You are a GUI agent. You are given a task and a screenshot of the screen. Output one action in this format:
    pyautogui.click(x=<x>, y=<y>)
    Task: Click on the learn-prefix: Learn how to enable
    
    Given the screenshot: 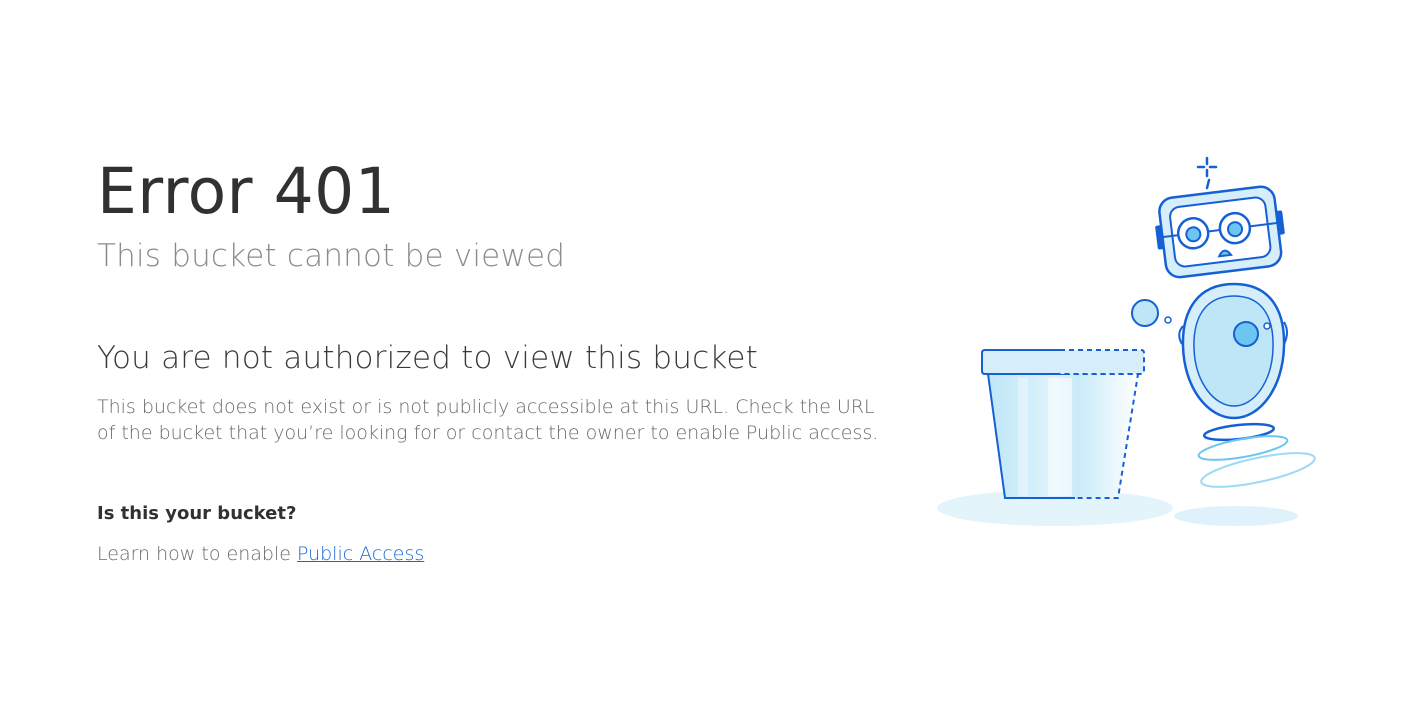 What is the action you would take?
    pyautogui.click(x=197, y=554)
    